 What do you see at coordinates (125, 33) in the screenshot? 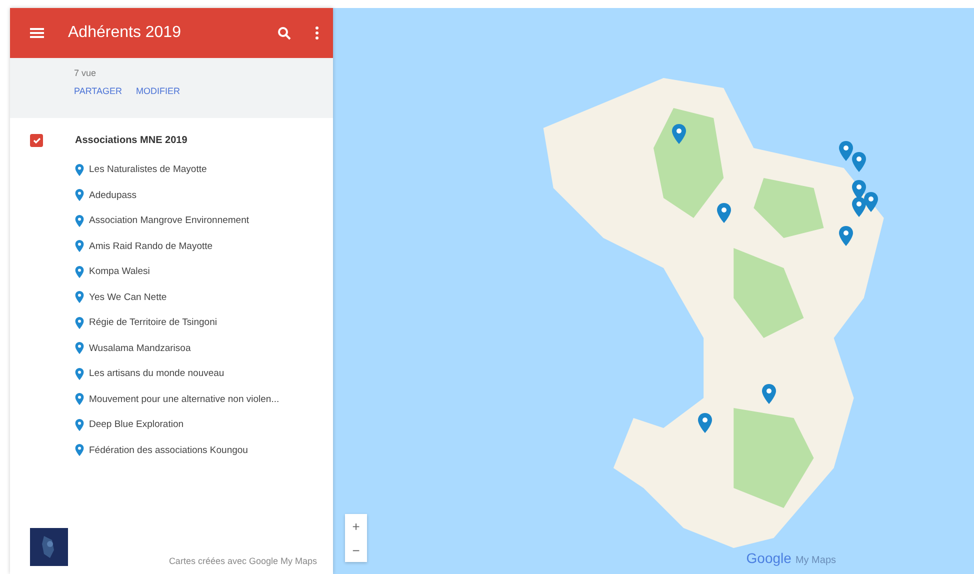
I see `map-title: Adhérents 2019` at bounding box center [125, 33].